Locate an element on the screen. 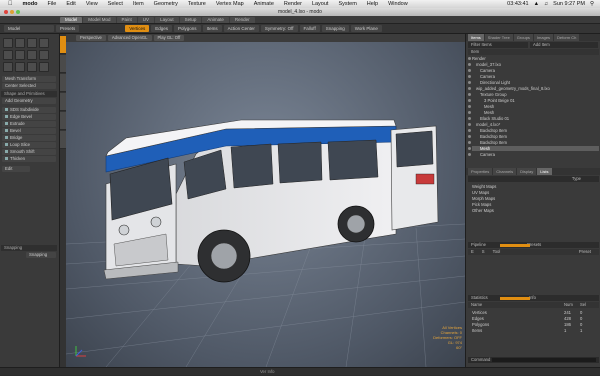 The width and height of the screenshot is (600, 376). falloff-button: Falloff is located at coordinates (309, 28).